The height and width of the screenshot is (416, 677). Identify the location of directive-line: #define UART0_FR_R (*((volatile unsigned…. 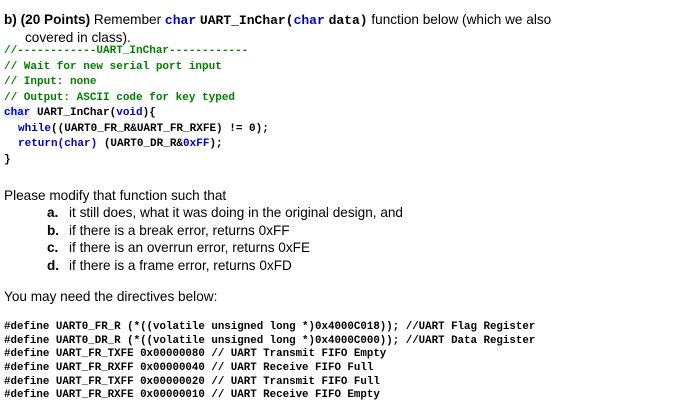
(270, 327).